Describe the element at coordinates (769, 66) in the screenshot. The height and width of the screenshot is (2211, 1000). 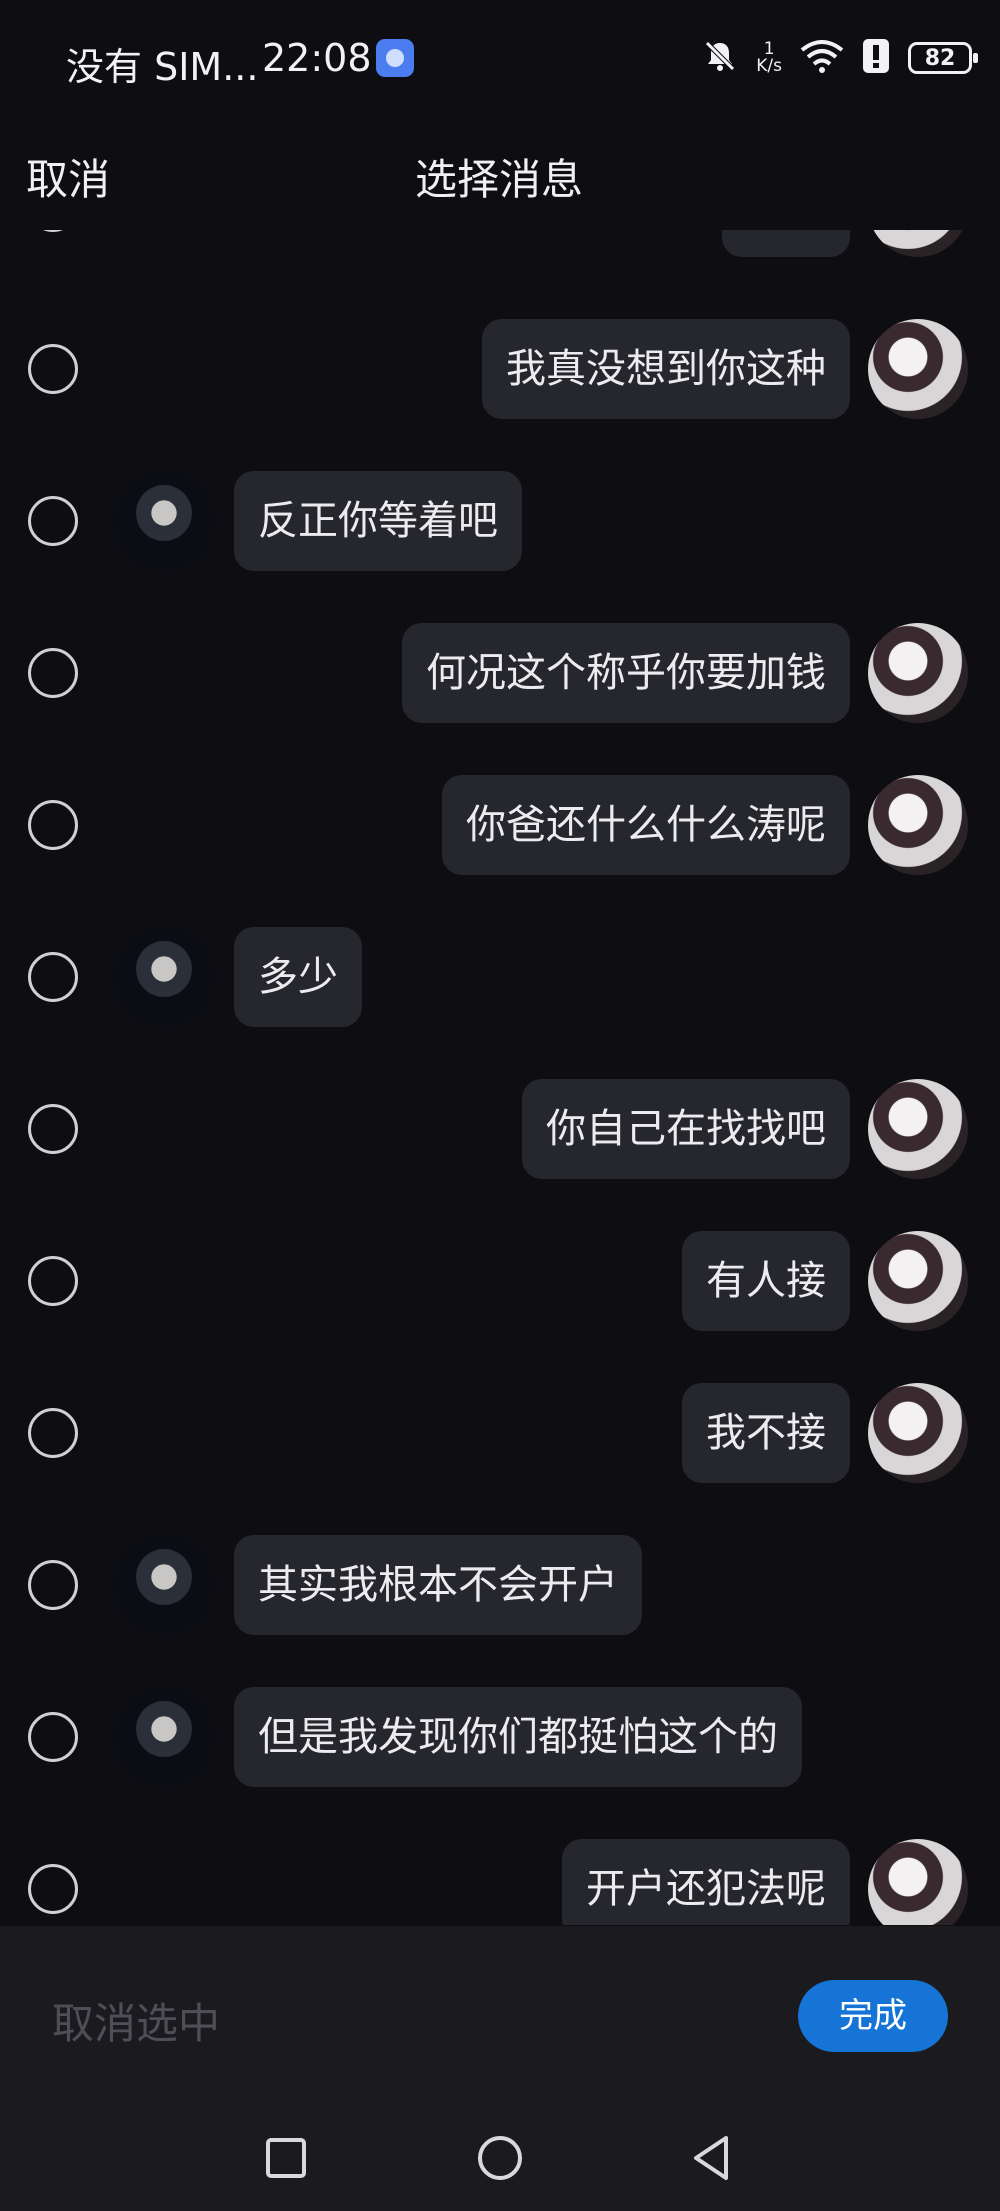
I see `speed-unit: K/s` at that location.